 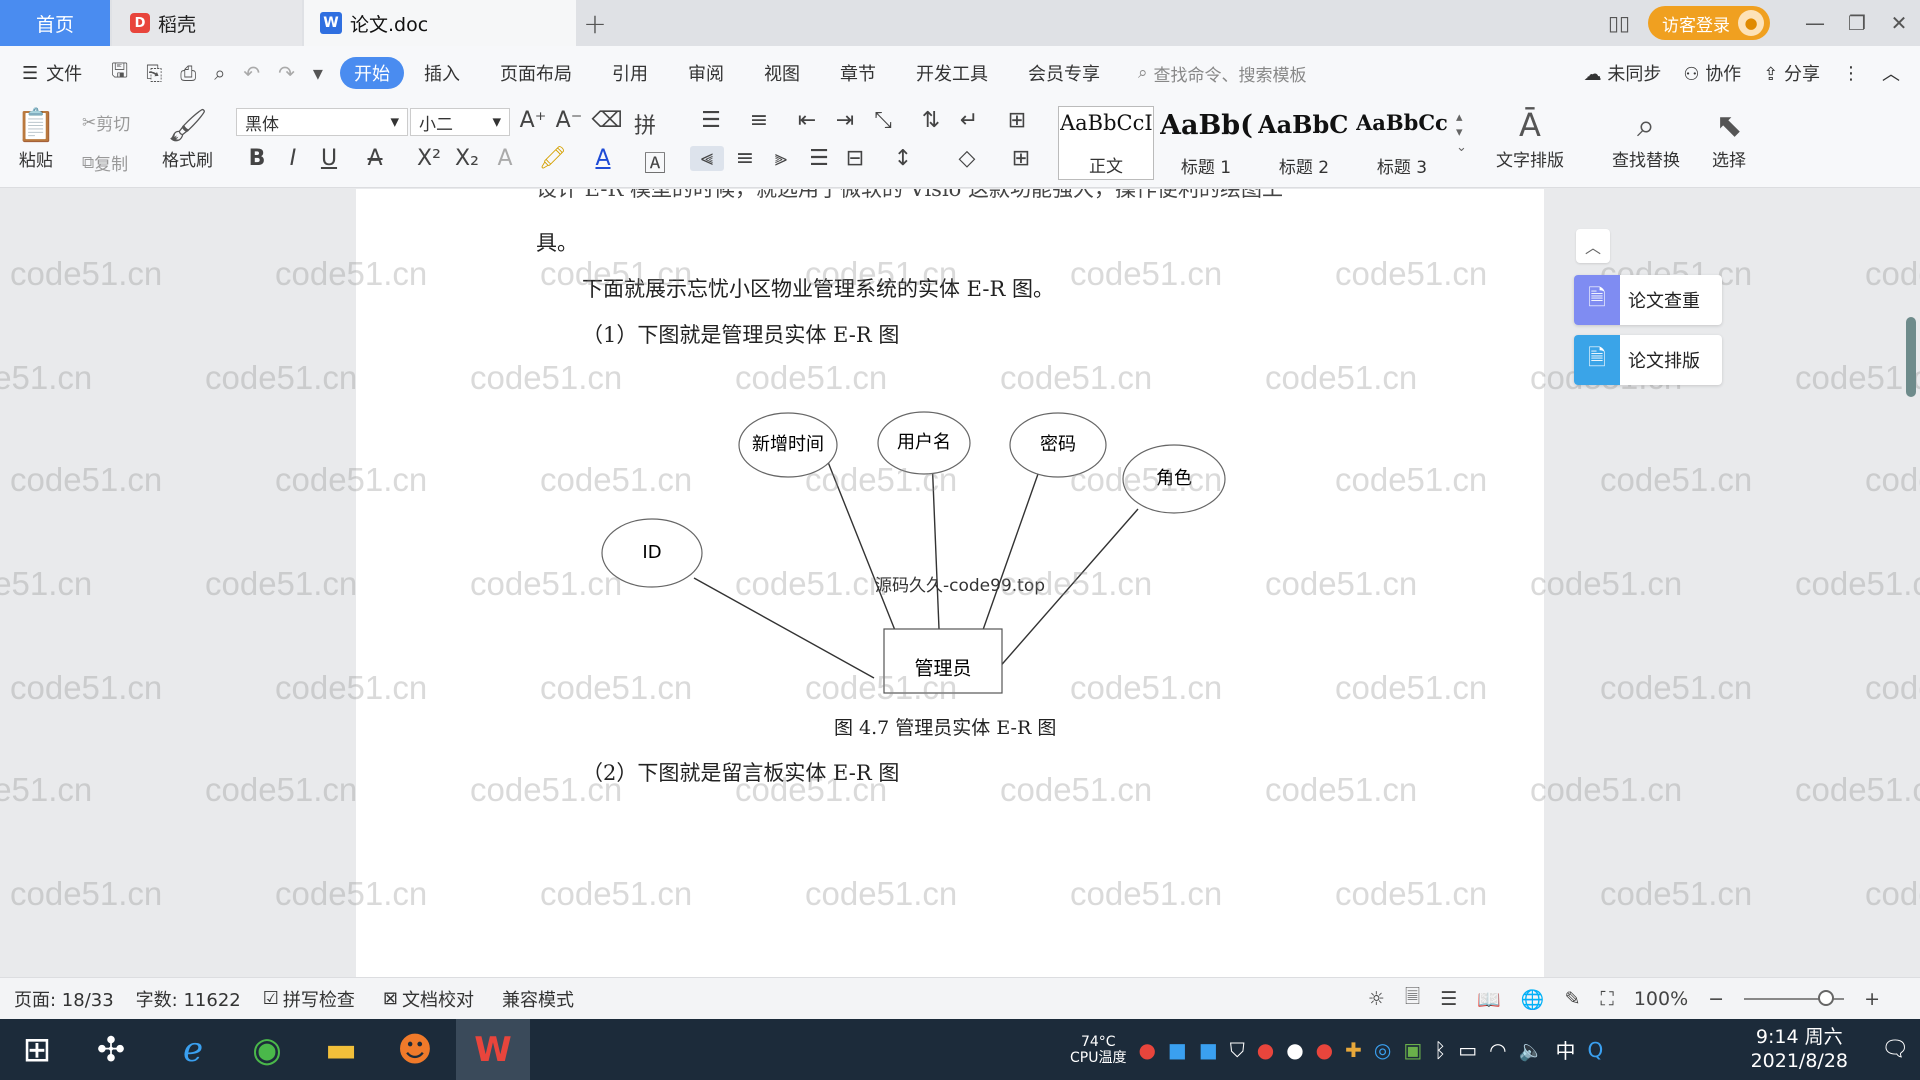 I want to click on fit-page-icon: ⛶, so click(x=1607, y=999).